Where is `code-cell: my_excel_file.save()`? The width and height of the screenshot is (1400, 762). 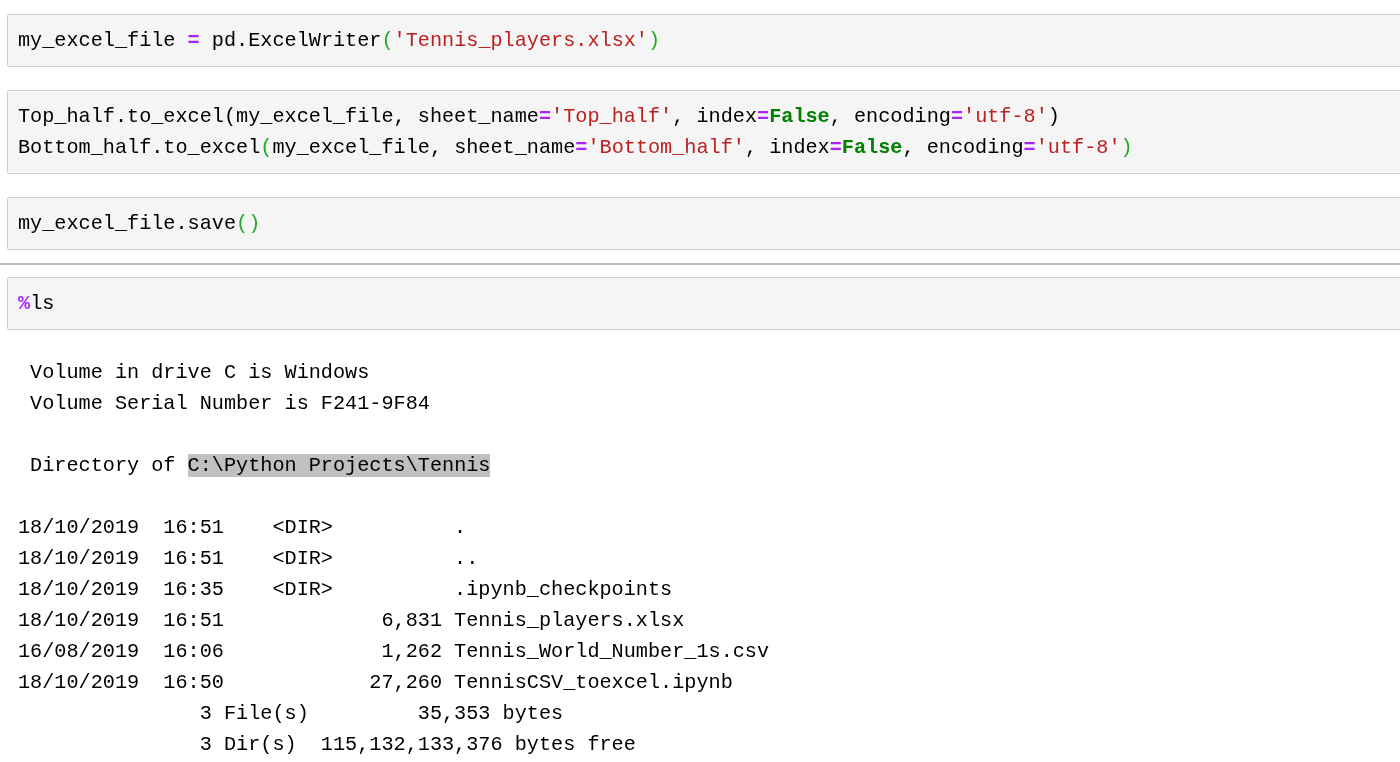
code-cell: my_excel_file.save() is located at coordinates (703, 223).